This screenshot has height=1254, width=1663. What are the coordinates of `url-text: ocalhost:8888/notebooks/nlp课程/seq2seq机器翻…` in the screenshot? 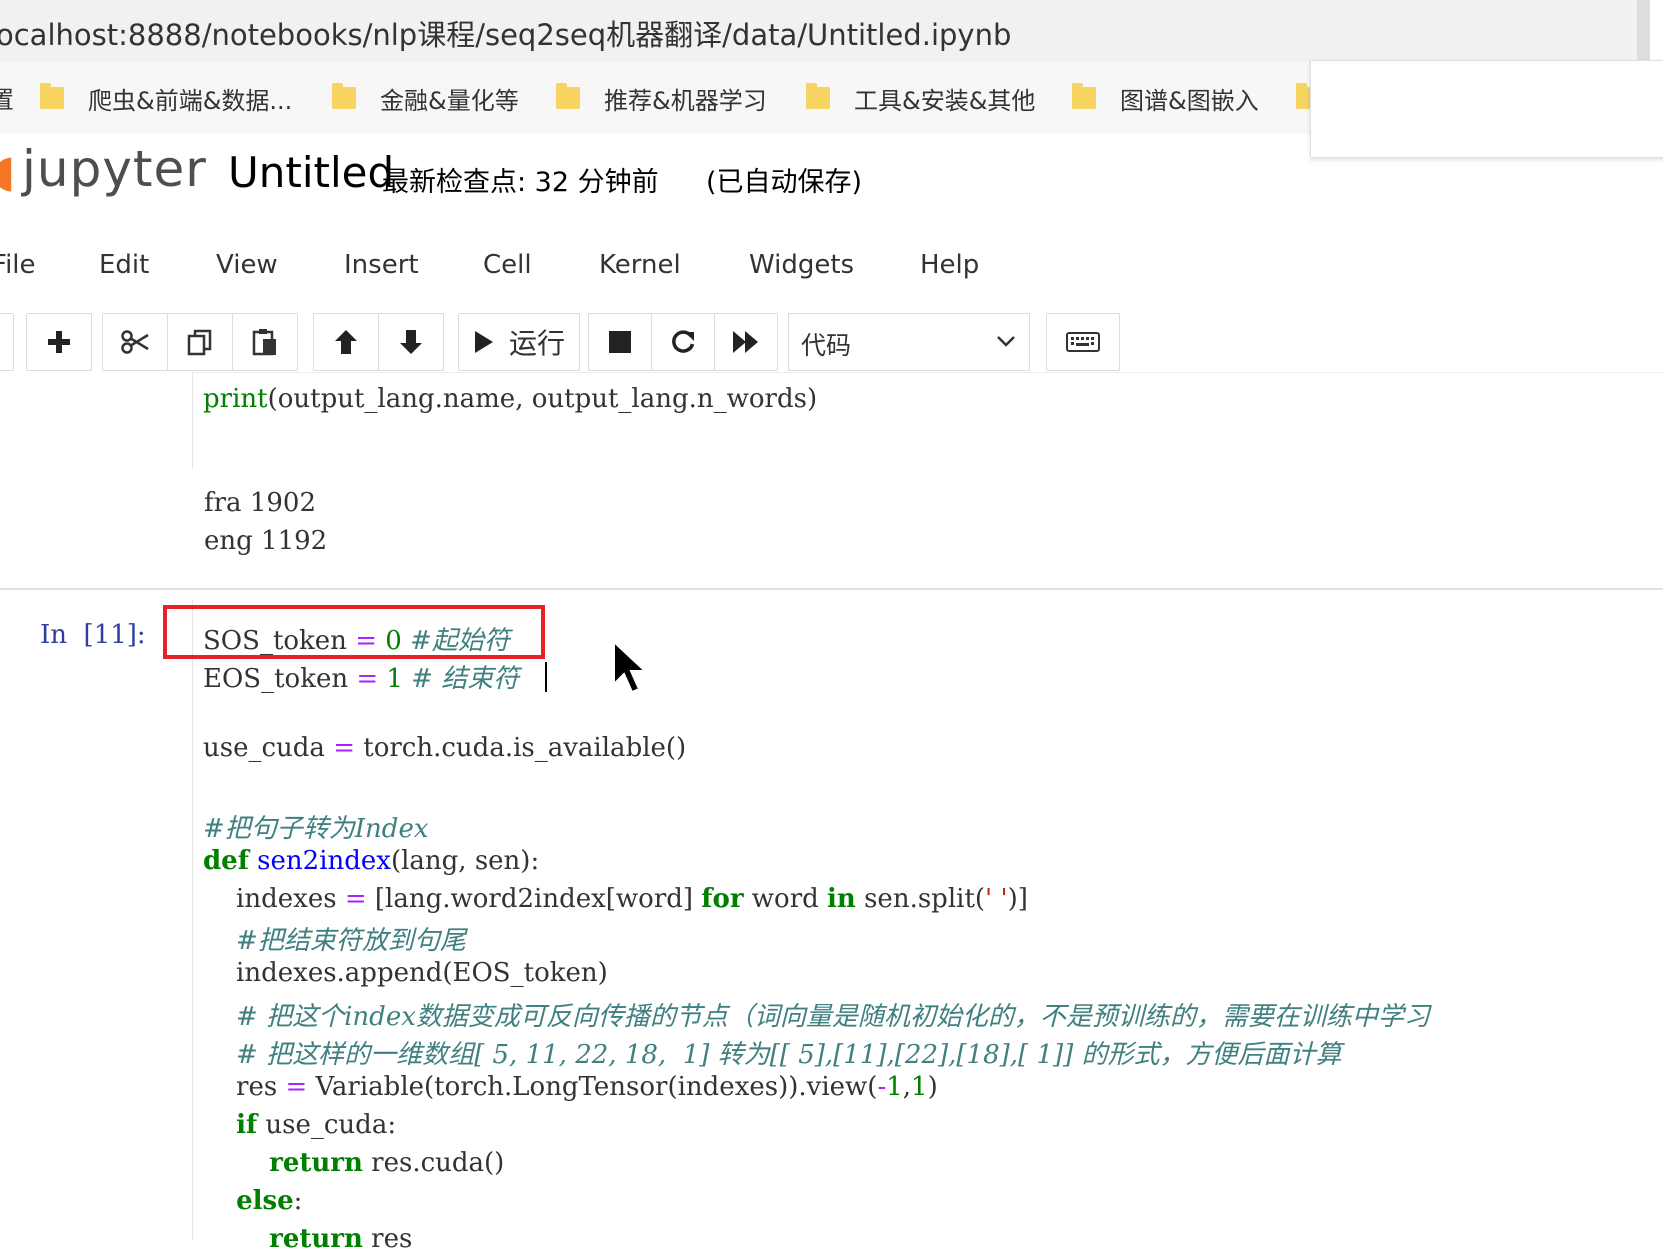 It's located at (505, 33).